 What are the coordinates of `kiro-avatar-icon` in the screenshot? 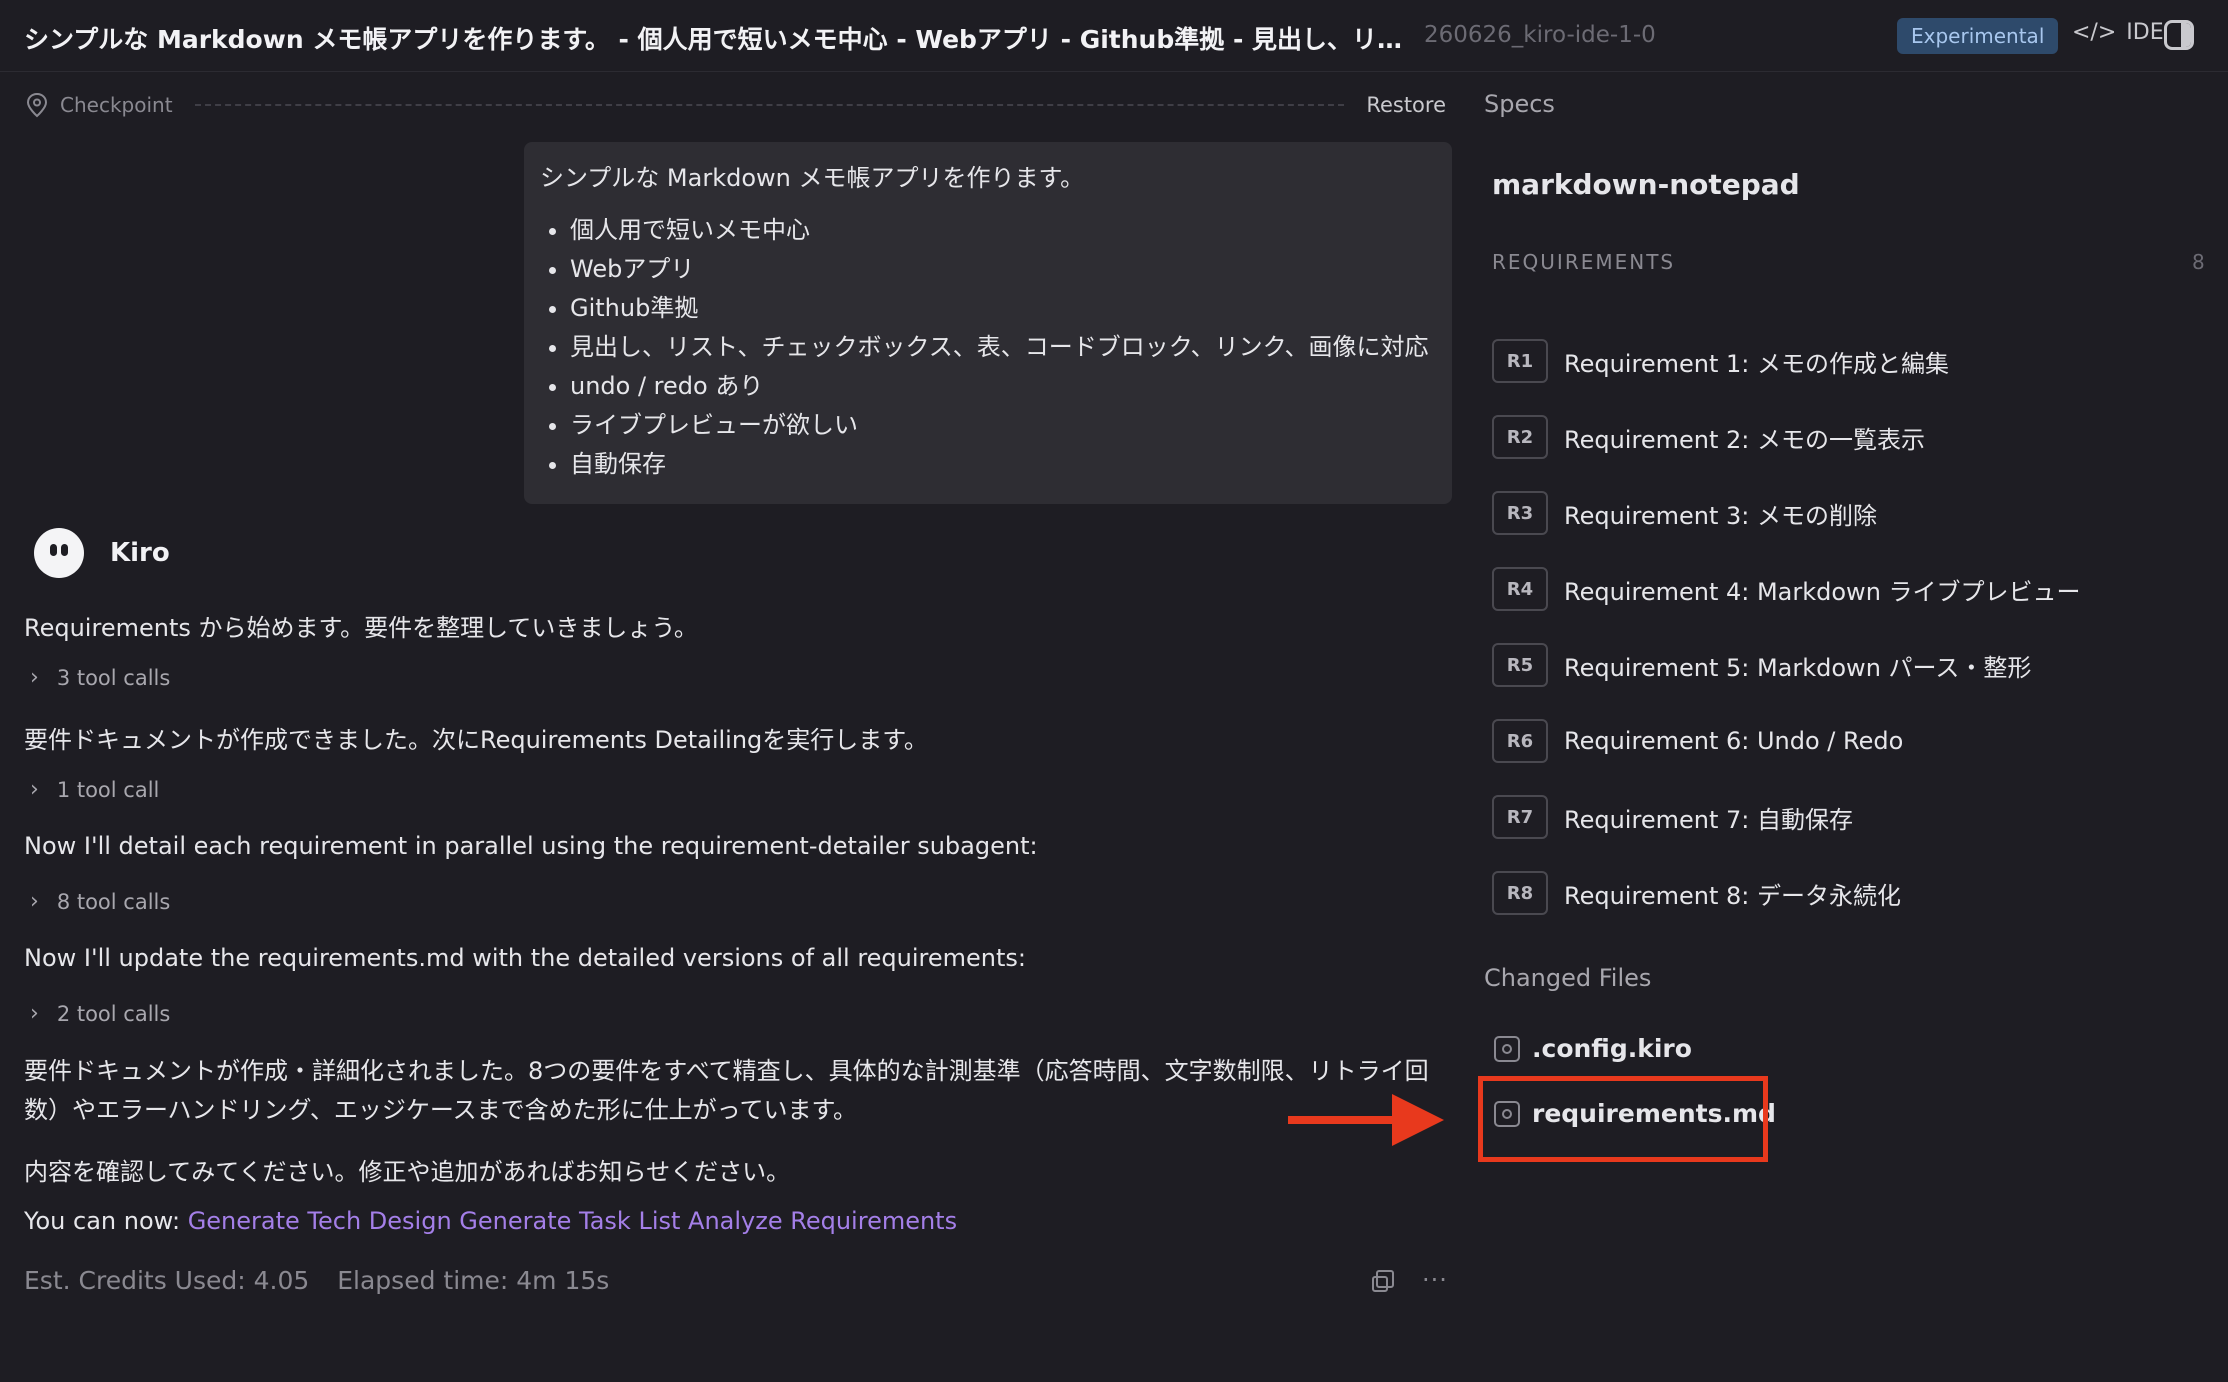 It's located at (59, 553).